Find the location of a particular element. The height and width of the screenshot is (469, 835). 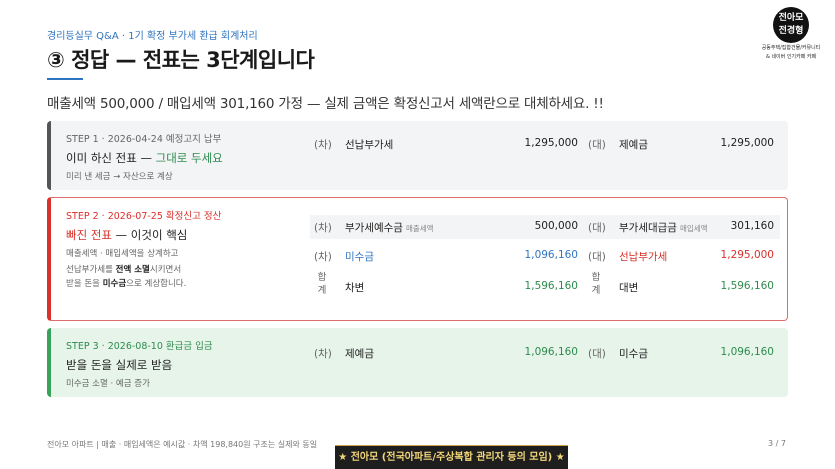

breadcrumb: 경리등실무 Q&A · 1기 확정 부가세 환급 회계처리 is located at coordinates (152, 36).